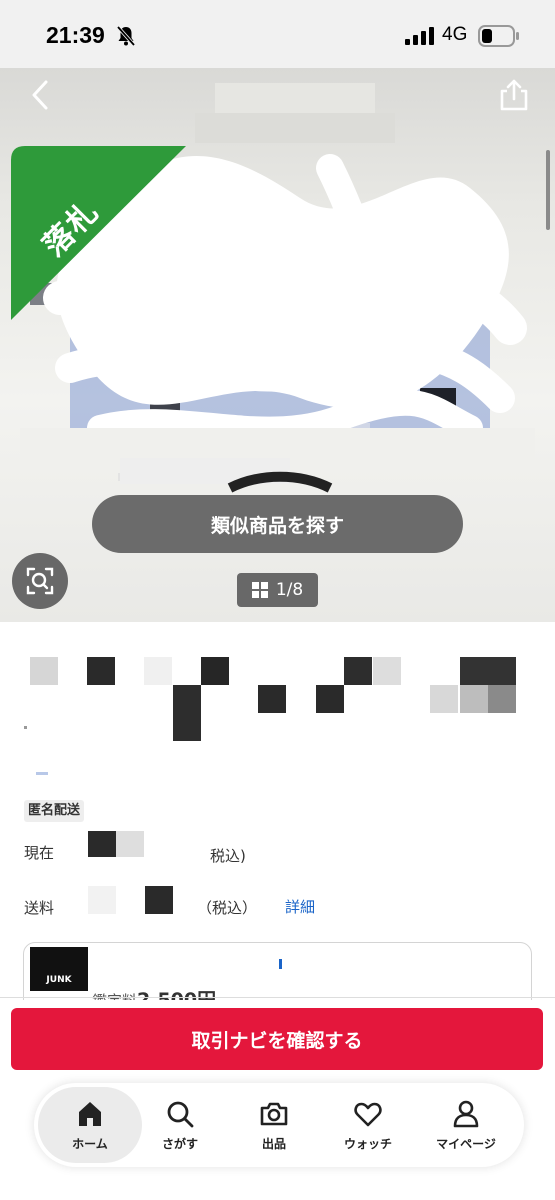 The height and width of the screenshot is (1200, 555). What do you see at coordinates (277, 997) in the screenshot?
I see `bottom-divider` at bounding box center [277, 997].